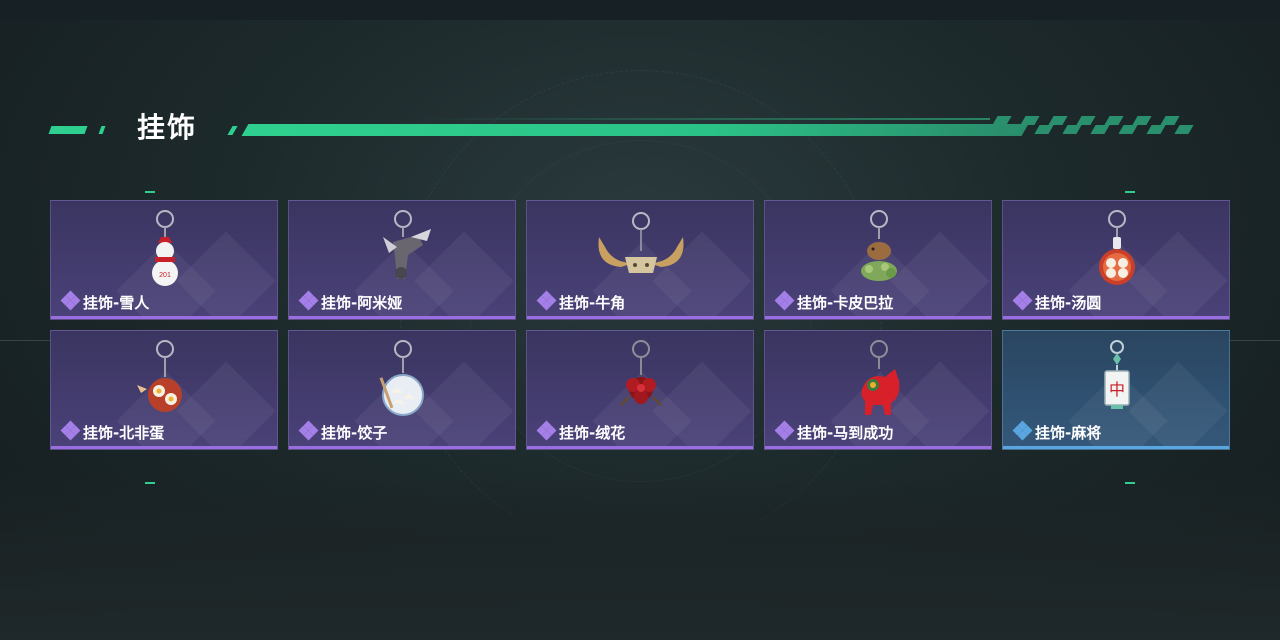  I want to click on charm-card-dumpling: 挂饰-饺子, so click(402, 390).